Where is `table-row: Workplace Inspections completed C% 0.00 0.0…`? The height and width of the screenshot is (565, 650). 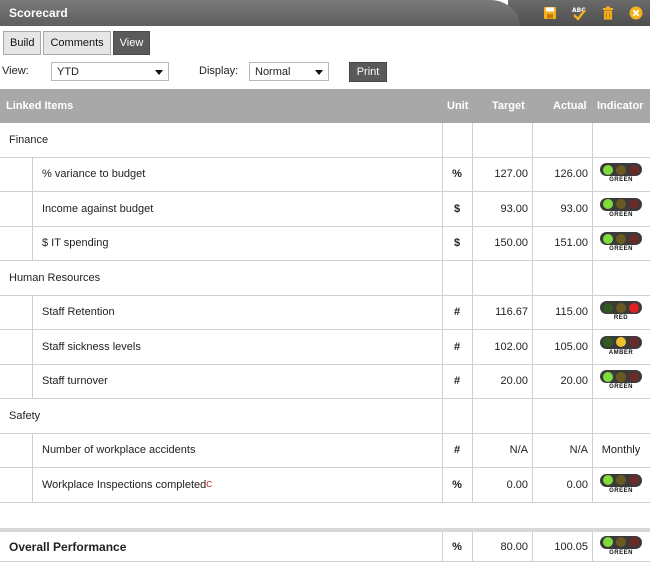 table-row: Workplace Inspections completed C% 0.00 0.0… is located at coordinates (325, 485).